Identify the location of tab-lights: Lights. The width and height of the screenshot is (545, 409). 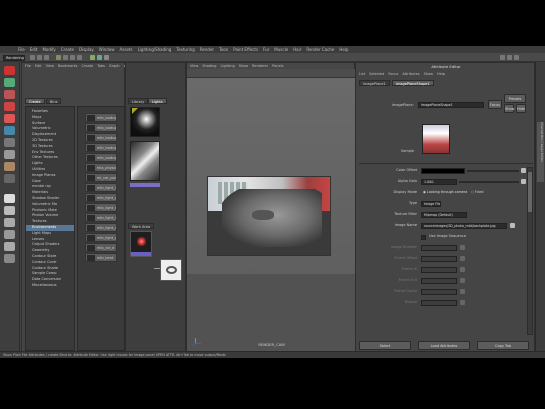
(157, 101).